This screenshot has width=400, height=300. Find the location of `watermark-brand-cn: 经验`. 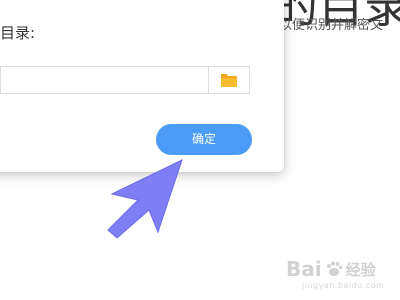

watermark-brand-cn: 经验 is located at coordinates (360, 269).